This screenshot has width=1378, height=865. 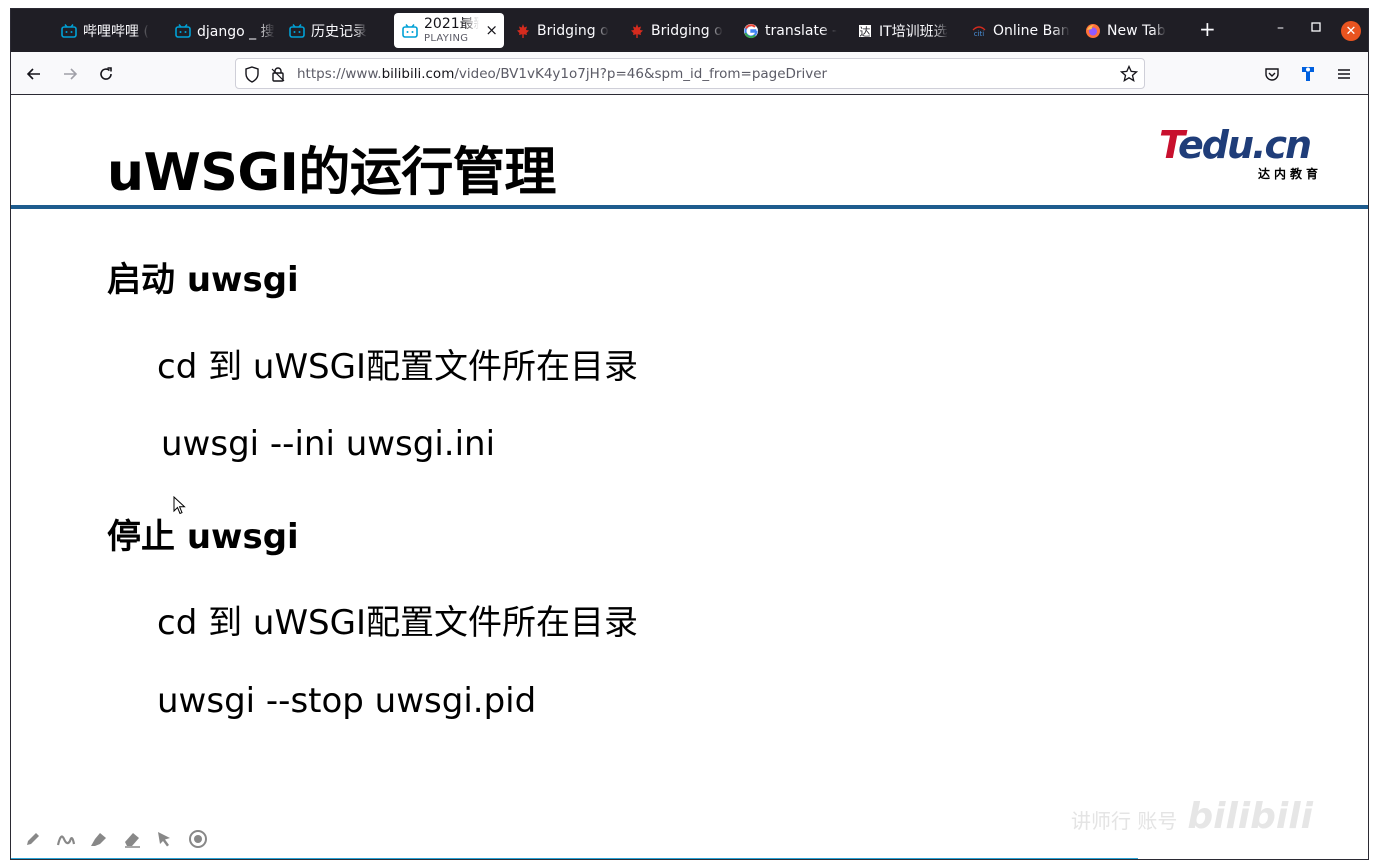 What do you see at coordinates (1093, 31) in the screenshot?
I see `firefox-icon` at bounding box center [1093, 31].